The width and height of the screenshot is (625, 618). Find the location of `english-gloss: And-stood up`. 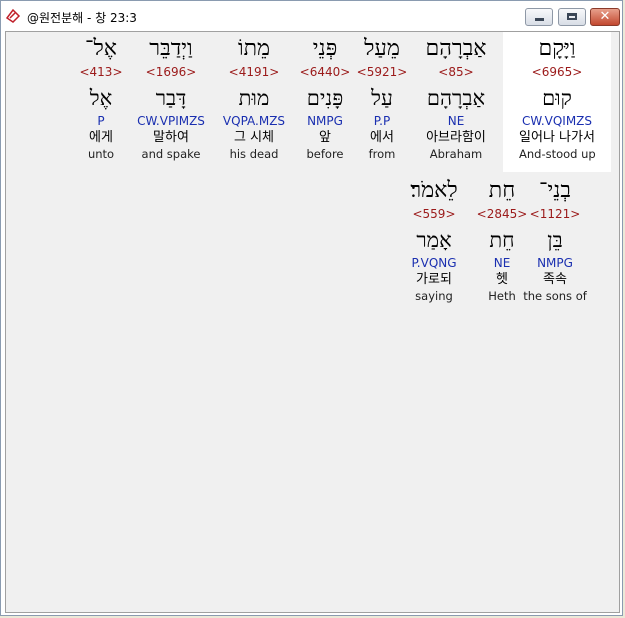

english-gloss: And-stood up is located at coordinates (557, 154).